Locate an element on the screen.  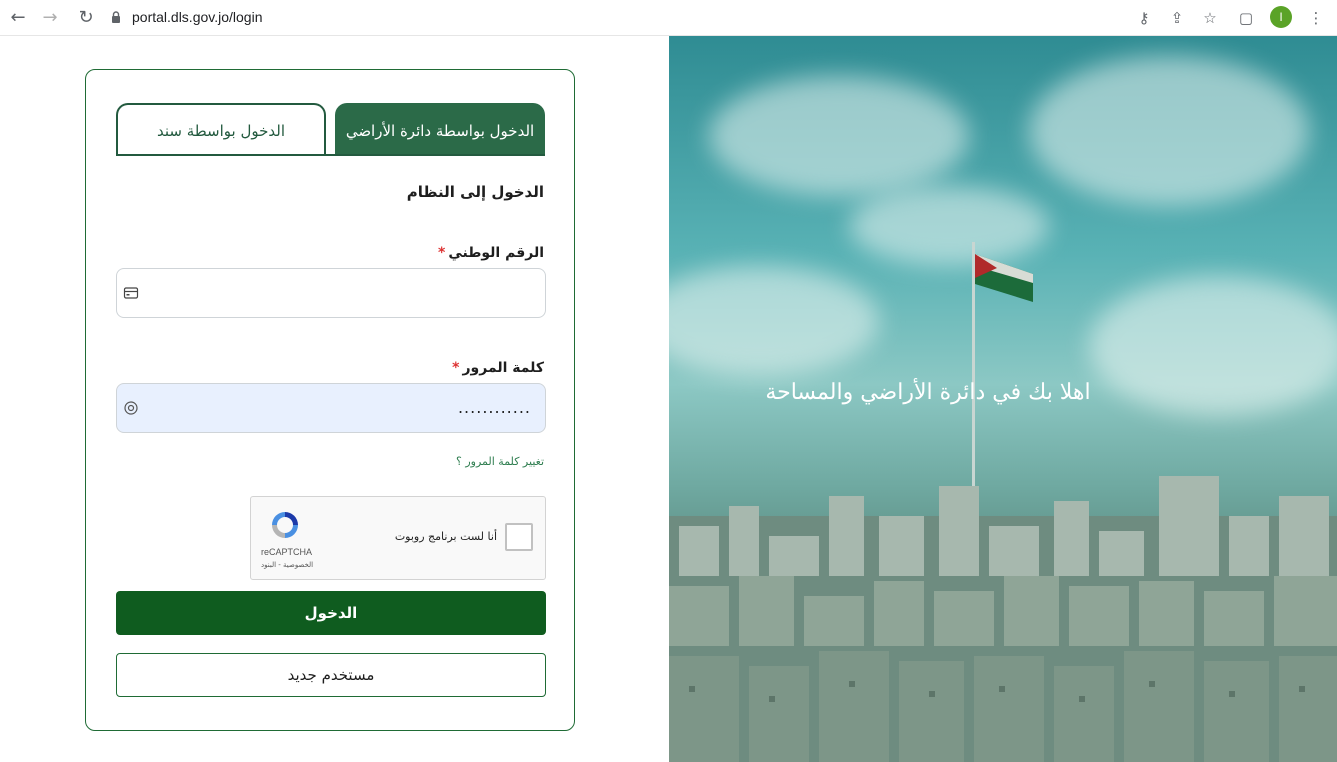
share-icon: ⇪ is located at coordinates (1177, 18).